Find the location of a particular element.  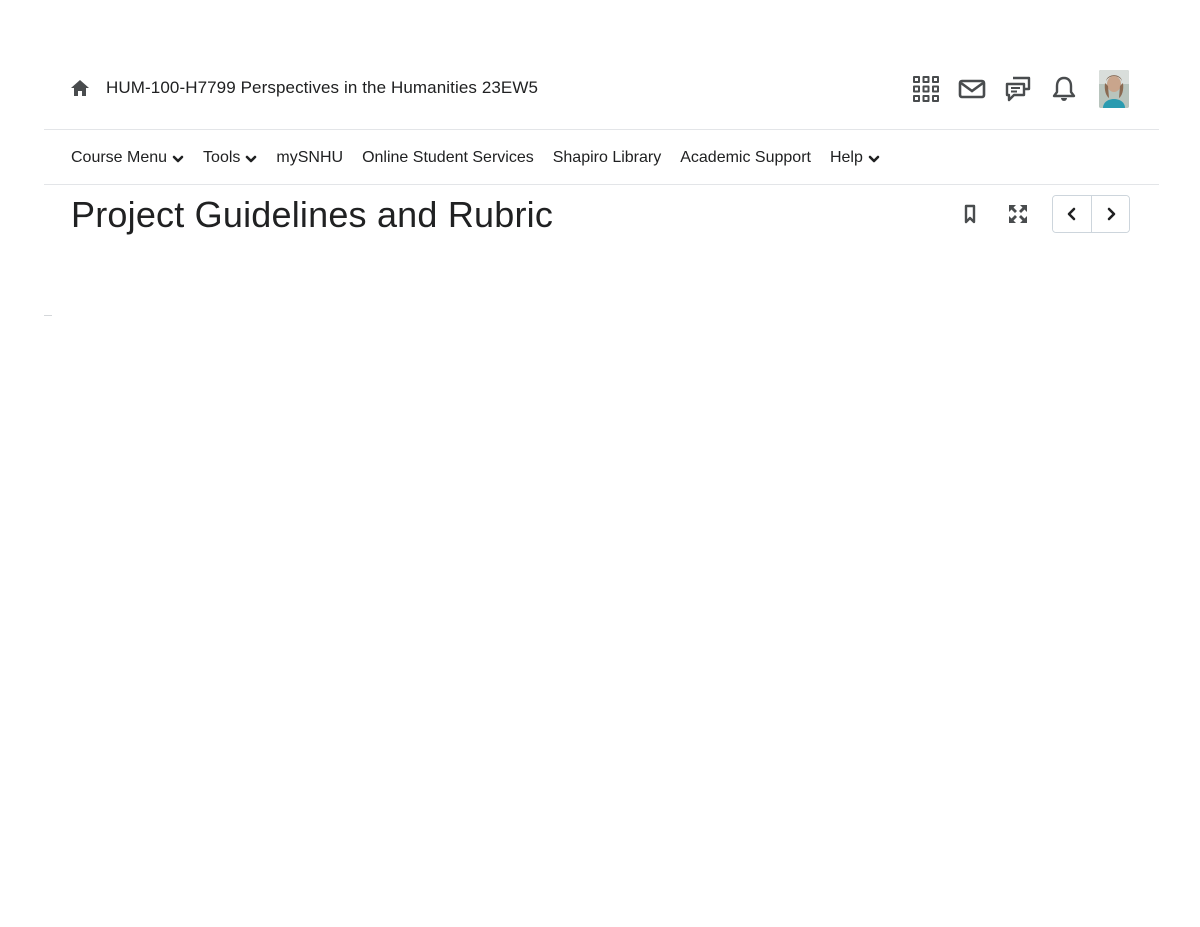

nav-tools-label: Tools is located at coordinates (222, 157).